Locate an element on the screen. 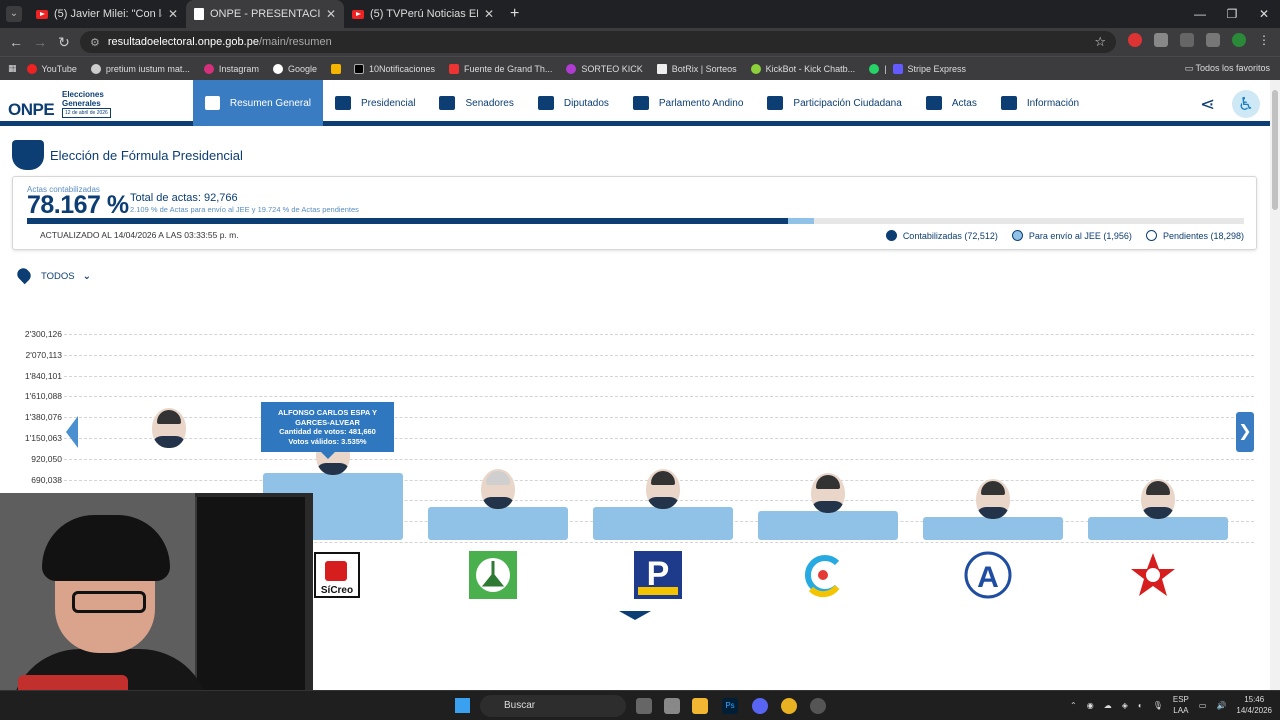  chrome-icon is located at coordinates (789, 706).